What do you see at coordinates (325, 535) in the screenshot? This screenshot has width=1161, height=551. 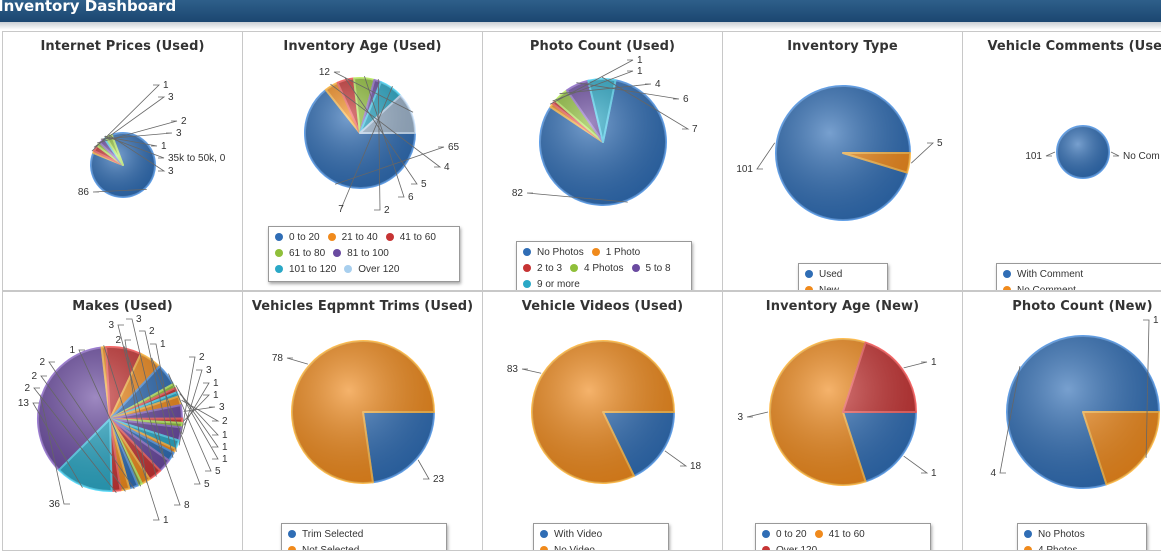 I see `legend-item: Trim Selected` at bounding box center [325, 535].